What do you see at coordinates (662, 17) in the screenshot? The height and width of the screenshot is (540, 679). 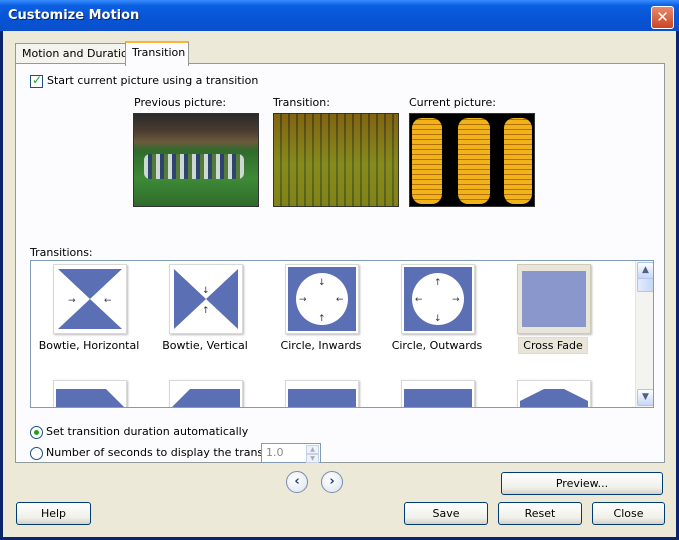 I see `window-close-button: ✕` at bounding box center [662, 17].